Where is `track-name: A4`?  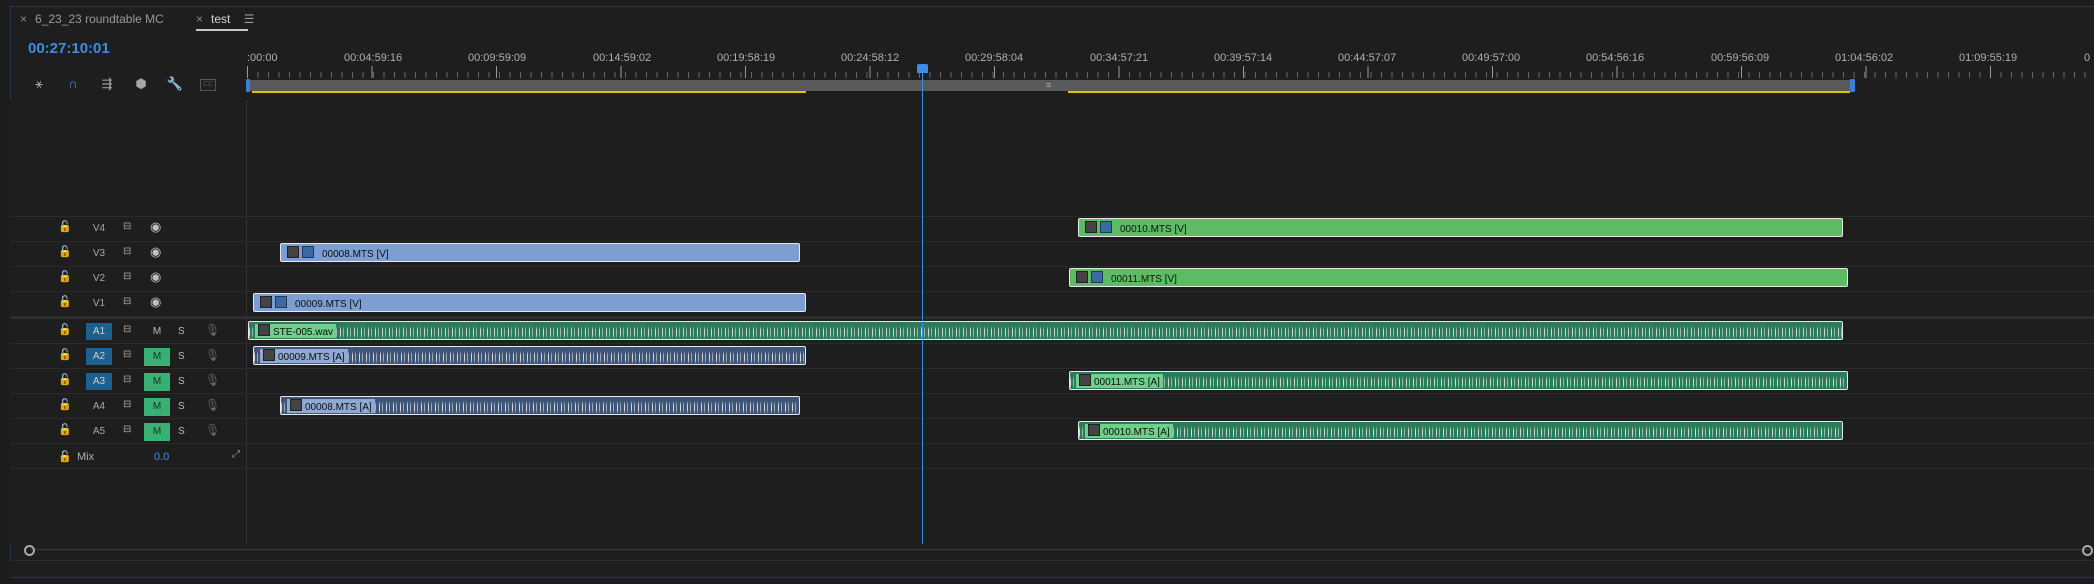 track-name: A4 is located at coordinates (99, 406).